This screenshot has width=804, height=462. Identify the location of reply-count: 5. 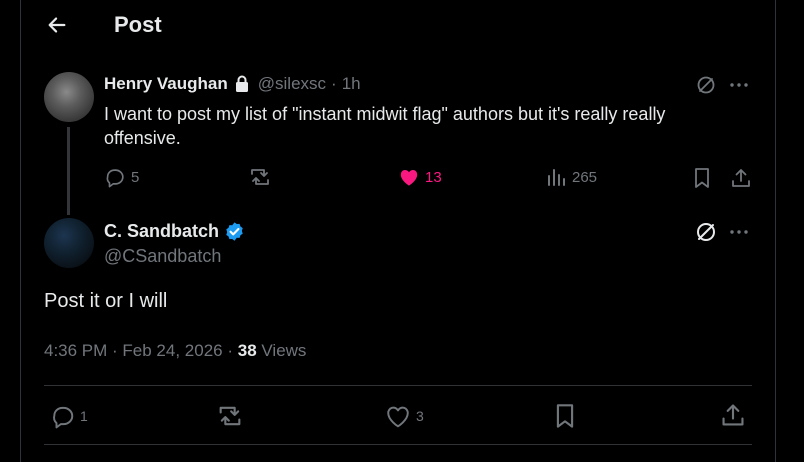
(135, 177).